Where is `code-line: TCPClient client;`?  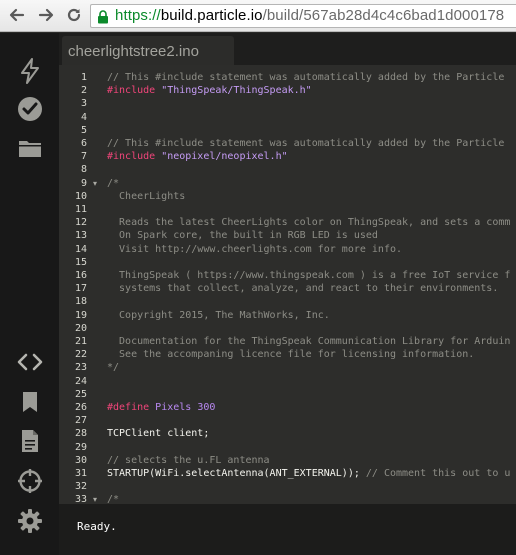 code-line: TCPClient client; is located at coordinates (308, 433).